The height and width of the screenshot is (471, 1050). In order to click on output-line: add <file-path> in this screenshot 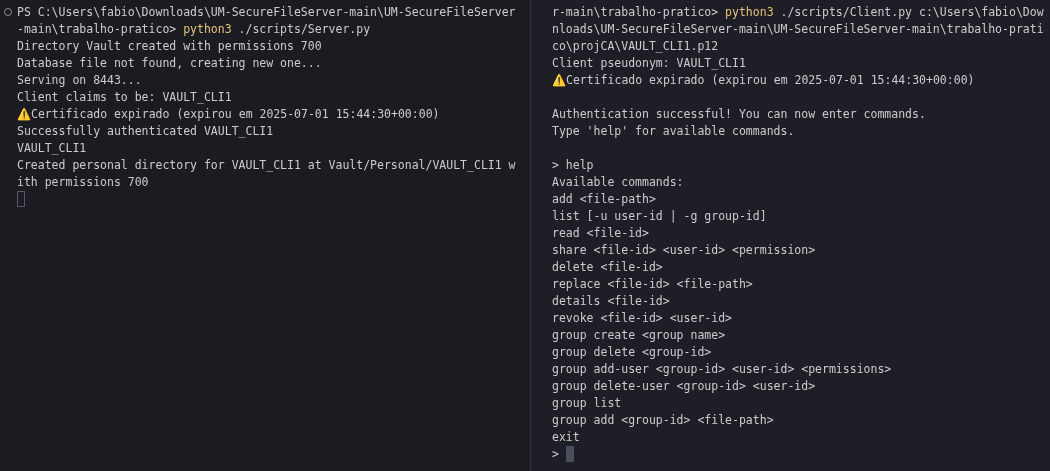, I will do `click(604, 199)`.